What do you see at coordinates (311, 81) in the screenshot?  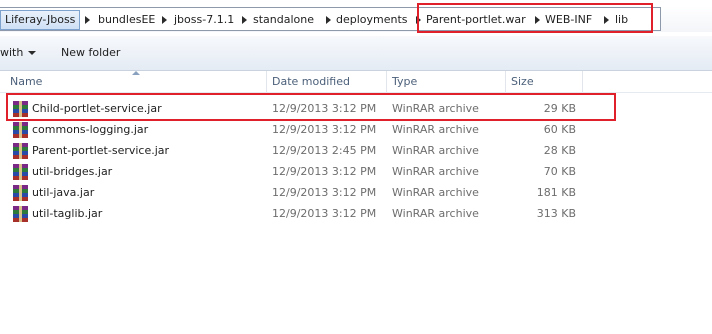 I see `column-header-date-modified: Date modified` at bounding box center [311, 81].